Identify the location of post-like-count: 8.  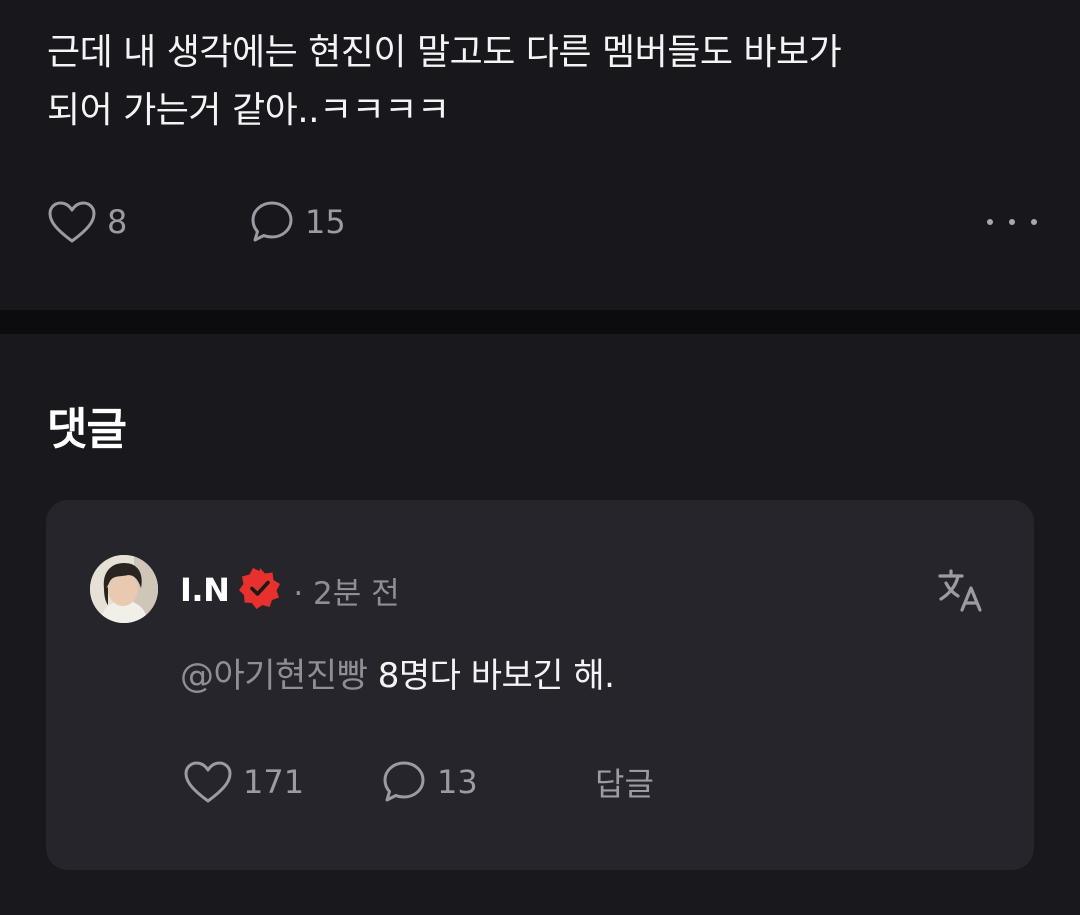
(117, 222).